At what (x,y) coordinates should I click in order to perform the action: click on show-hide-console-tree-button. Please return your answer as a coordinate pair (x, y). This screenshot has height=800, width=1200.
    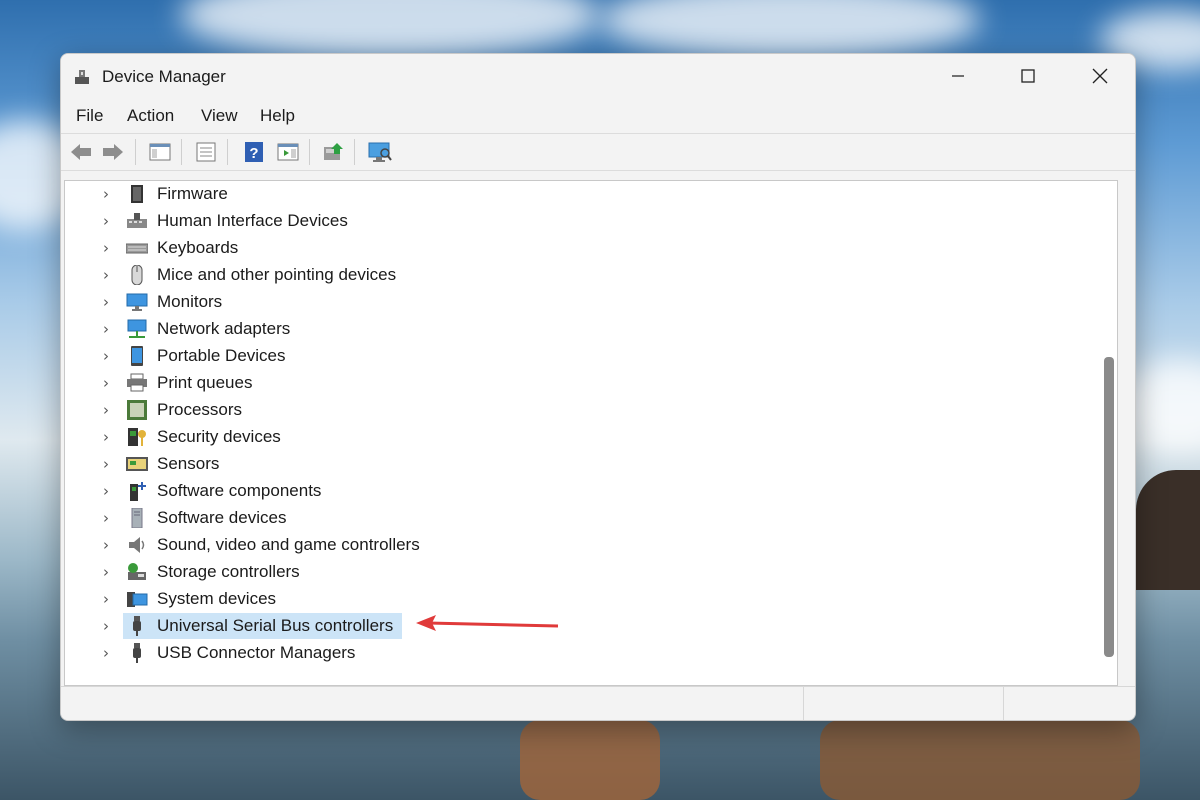
    Looking at the image, I should click on (160, 152).